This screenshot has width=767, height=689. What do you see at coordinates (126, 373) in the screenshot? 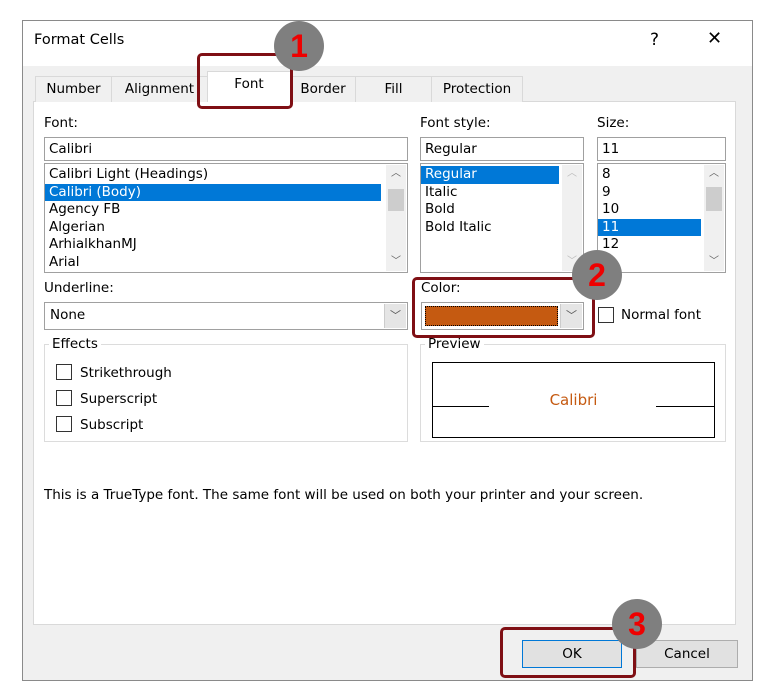
I see `strikethrough-label: Strikethrough` at bounding box center [126, 373].